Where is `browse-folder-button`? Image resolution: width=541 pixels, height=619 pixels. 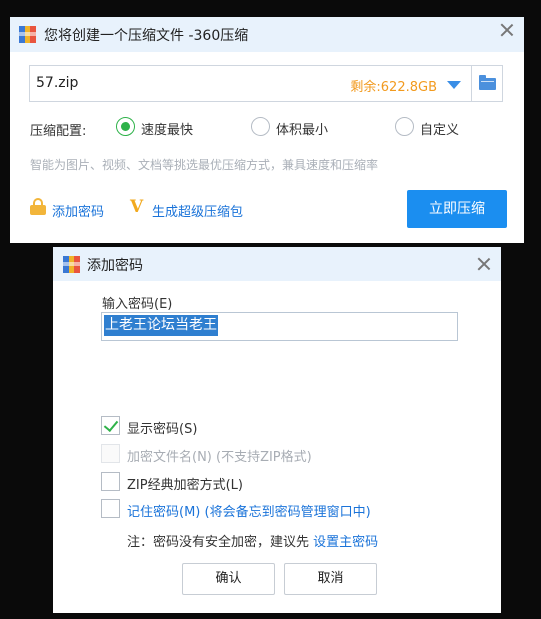 browse-folder-button is located at coordinates (487, 83).